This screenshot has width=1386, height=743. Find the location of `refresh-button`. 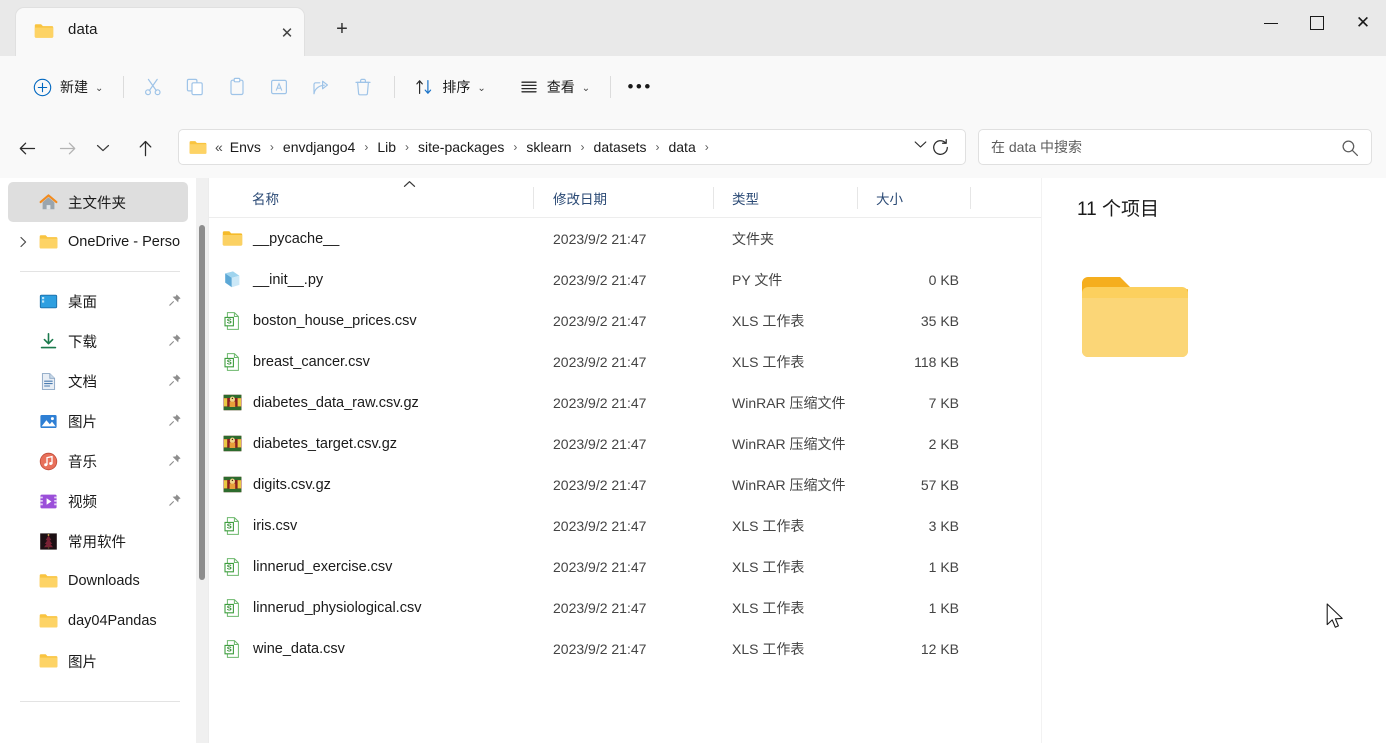

refresh-button is located at coordinates (940, 147).